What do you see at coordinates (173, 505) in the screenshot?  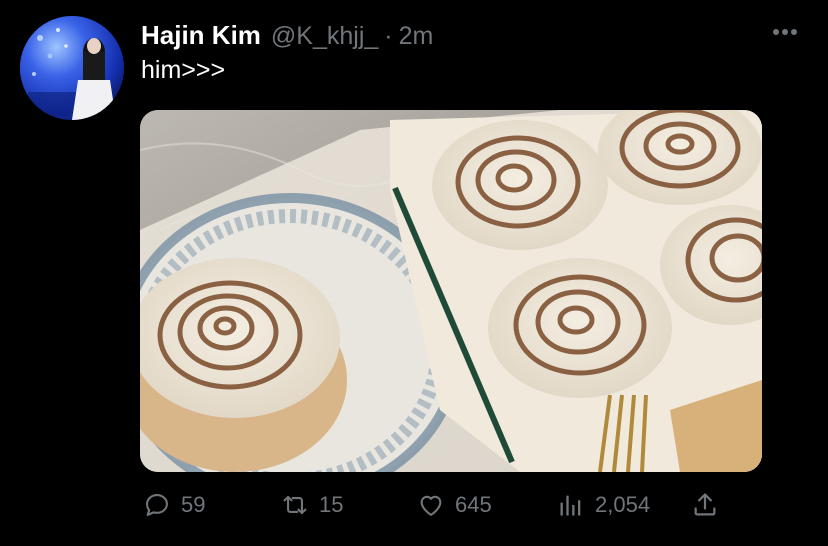 I see `reply-button: 59` at bounding box center [173, 505].